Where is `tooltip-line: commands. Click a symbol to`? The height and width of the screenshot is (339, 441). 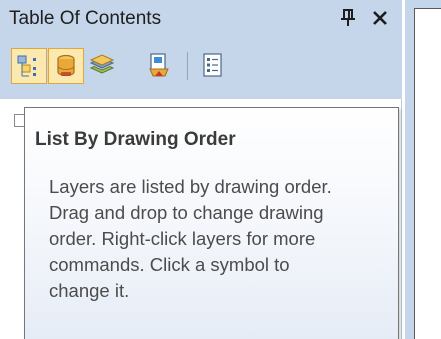
tooltip-line: commands. Click a symbol to is located at coordinates (169, 264).